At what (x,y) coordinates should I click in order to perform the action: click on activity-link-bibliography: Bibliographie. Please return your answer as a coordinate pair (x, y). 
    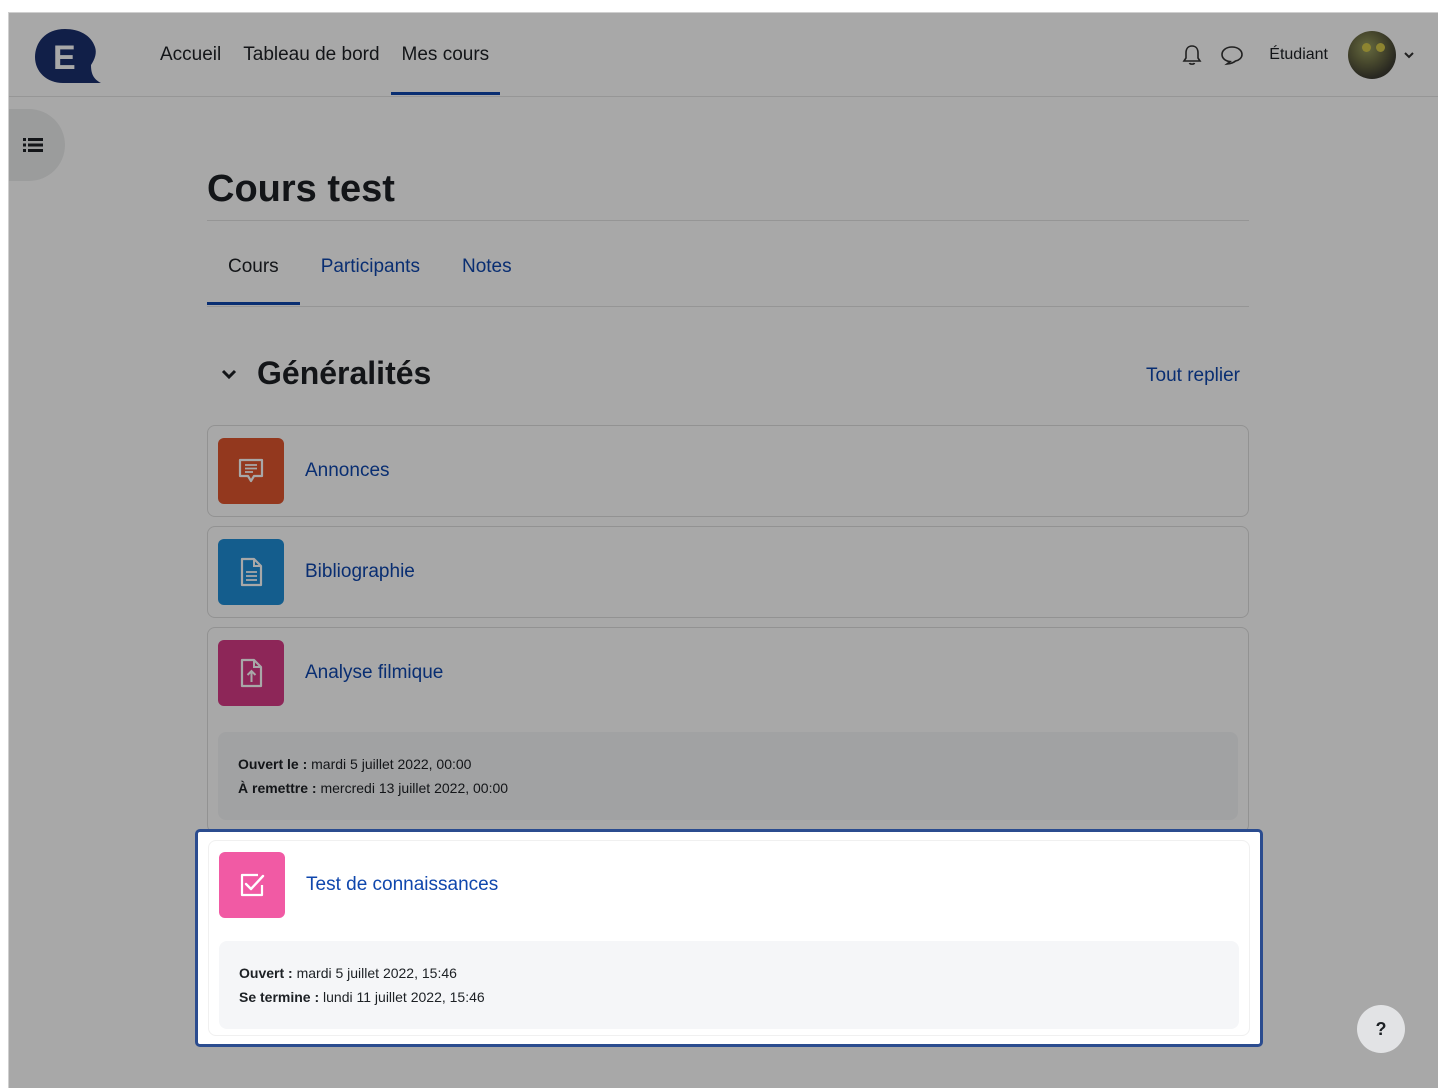
    Looking at the image, I should click on (360, 572).